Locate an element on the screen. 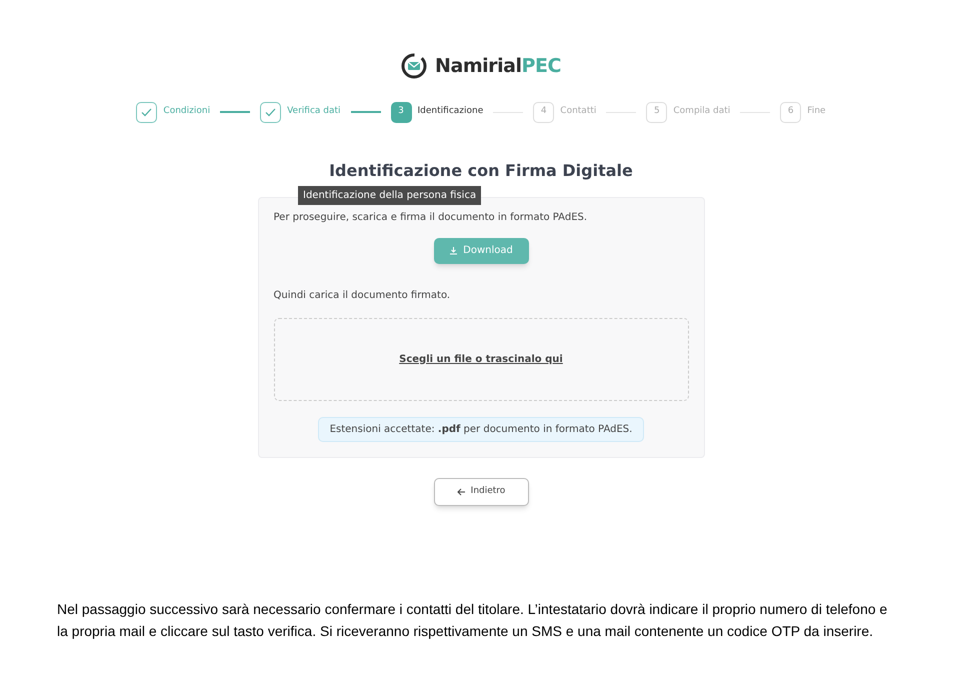 Image resolution: width=962 pixels, height=674 pixels. step-label: Verifica dati is located at coordinates (314, 111).